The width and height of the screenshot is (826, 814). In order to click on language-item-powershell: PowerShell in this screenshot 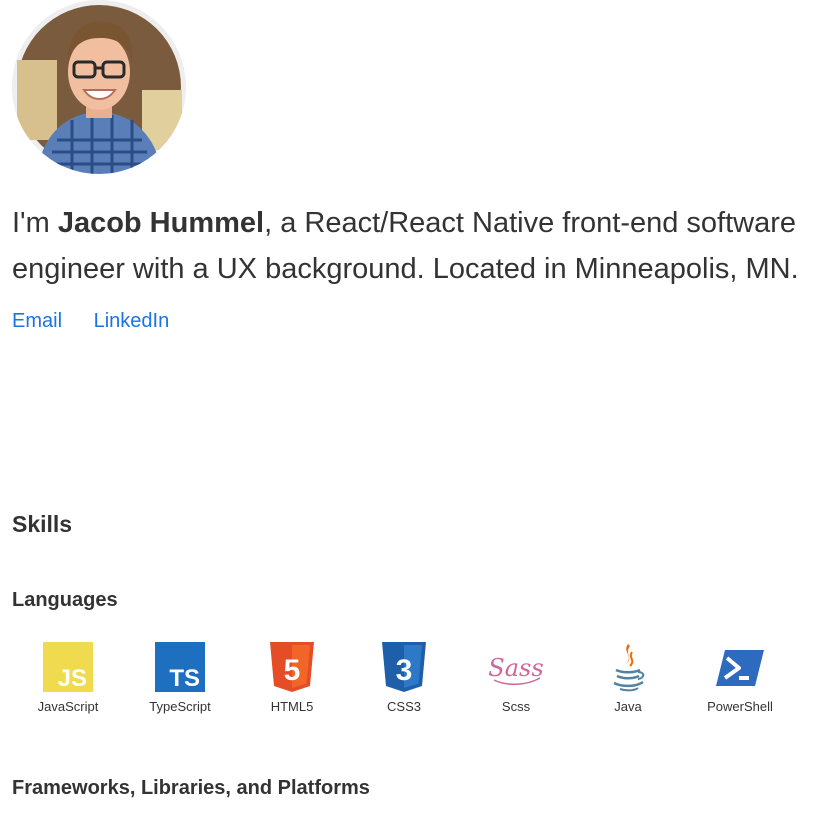, I will do `click(740, 678)`.